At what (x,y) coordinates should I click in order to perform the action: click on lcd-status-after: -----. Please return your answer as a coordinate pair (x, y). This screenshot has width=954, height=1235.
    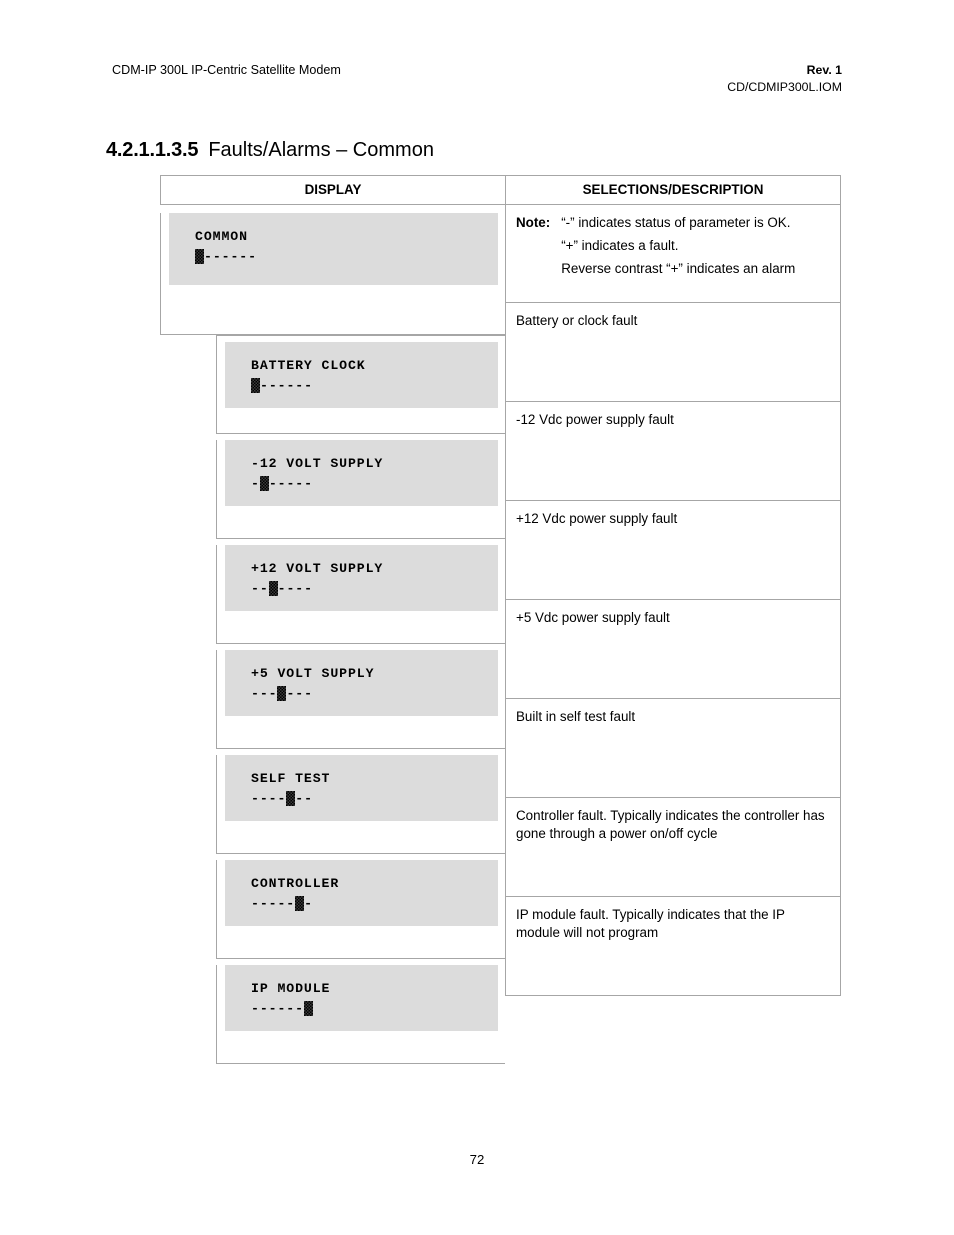
    Looking at the image, I should click on (290, 483).